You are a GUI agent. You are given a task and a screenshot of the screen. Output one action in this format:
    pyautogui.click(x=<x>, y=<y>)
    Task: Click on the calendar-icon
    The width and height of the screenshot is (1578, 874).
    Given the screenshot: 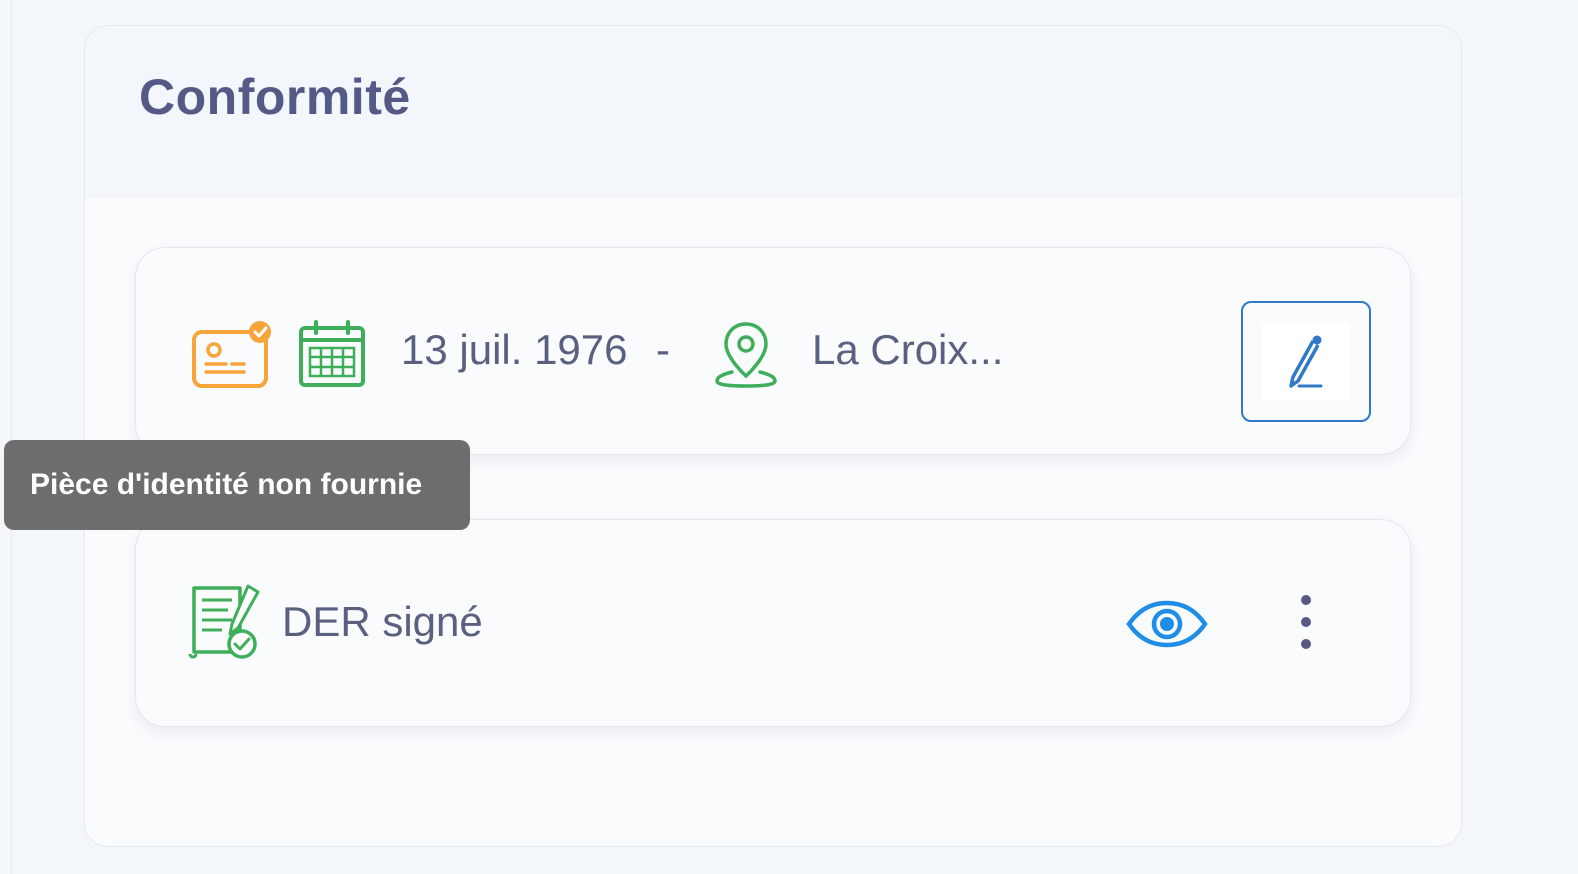 What is the action you would take?
    pyautogui.click(x=332, y=353)
    